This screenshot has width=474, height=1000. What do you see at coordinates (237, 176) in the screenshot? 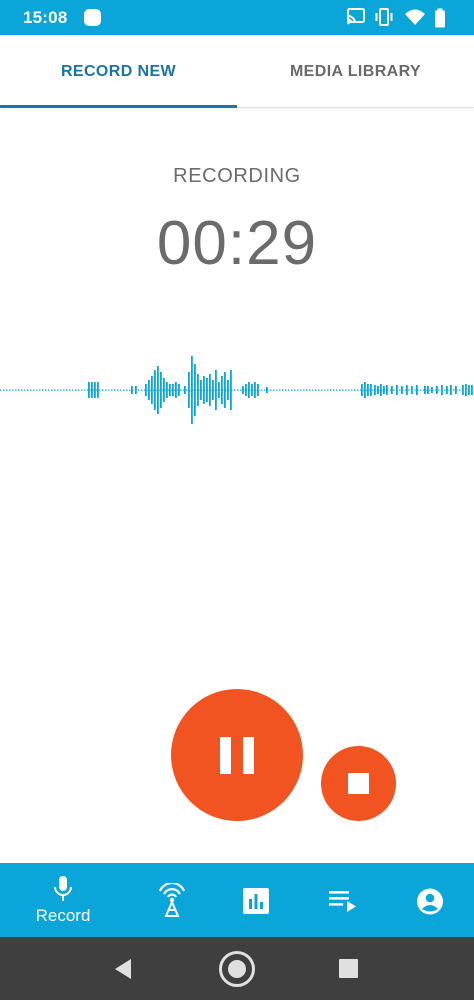
I see `recording-status: RECORDING` at bounding box center [237, 176].